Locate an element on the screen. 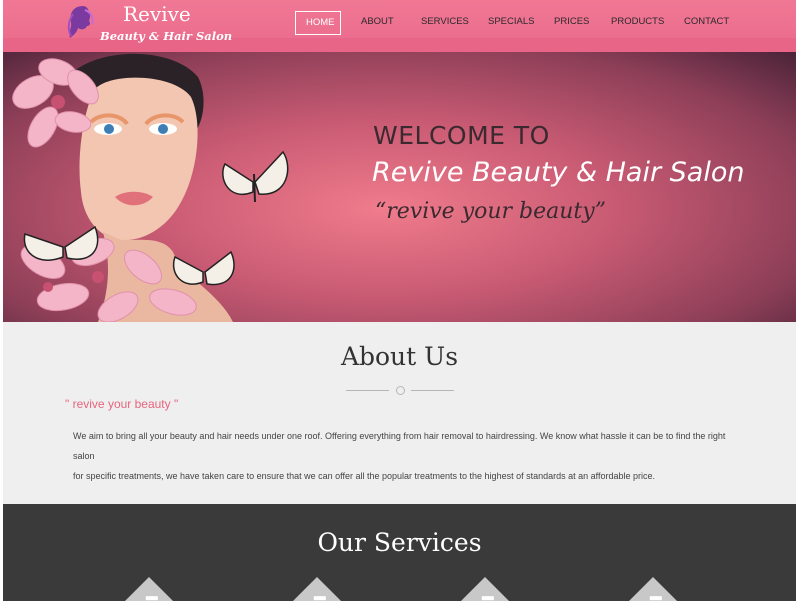  nav-prices: PRICES is located at coordinates (571, 22).